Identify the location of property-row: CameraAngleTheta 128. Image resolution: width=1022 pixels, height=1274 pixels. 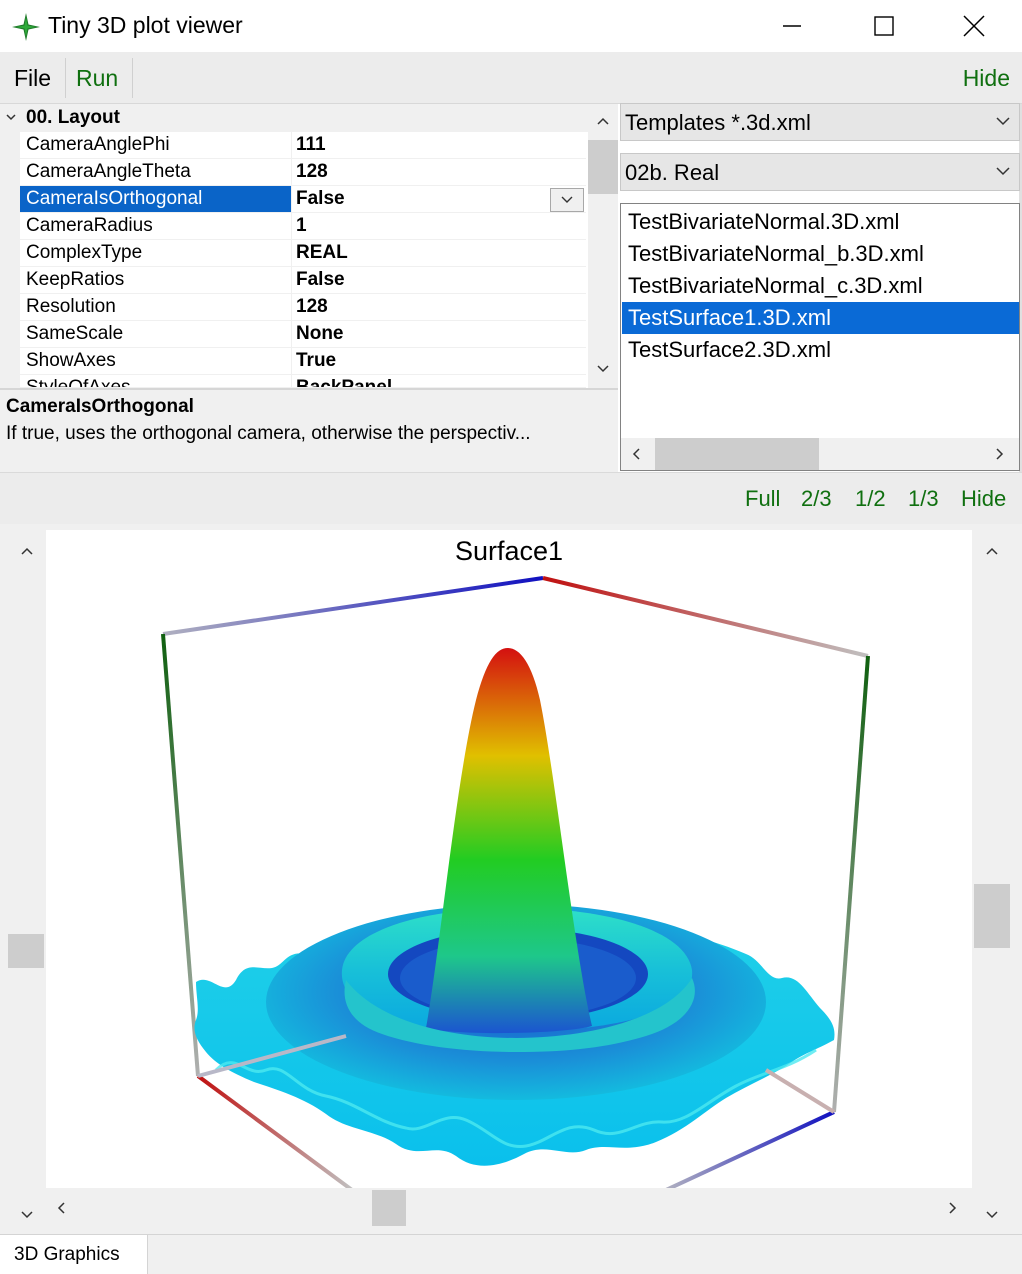
(303, 172).